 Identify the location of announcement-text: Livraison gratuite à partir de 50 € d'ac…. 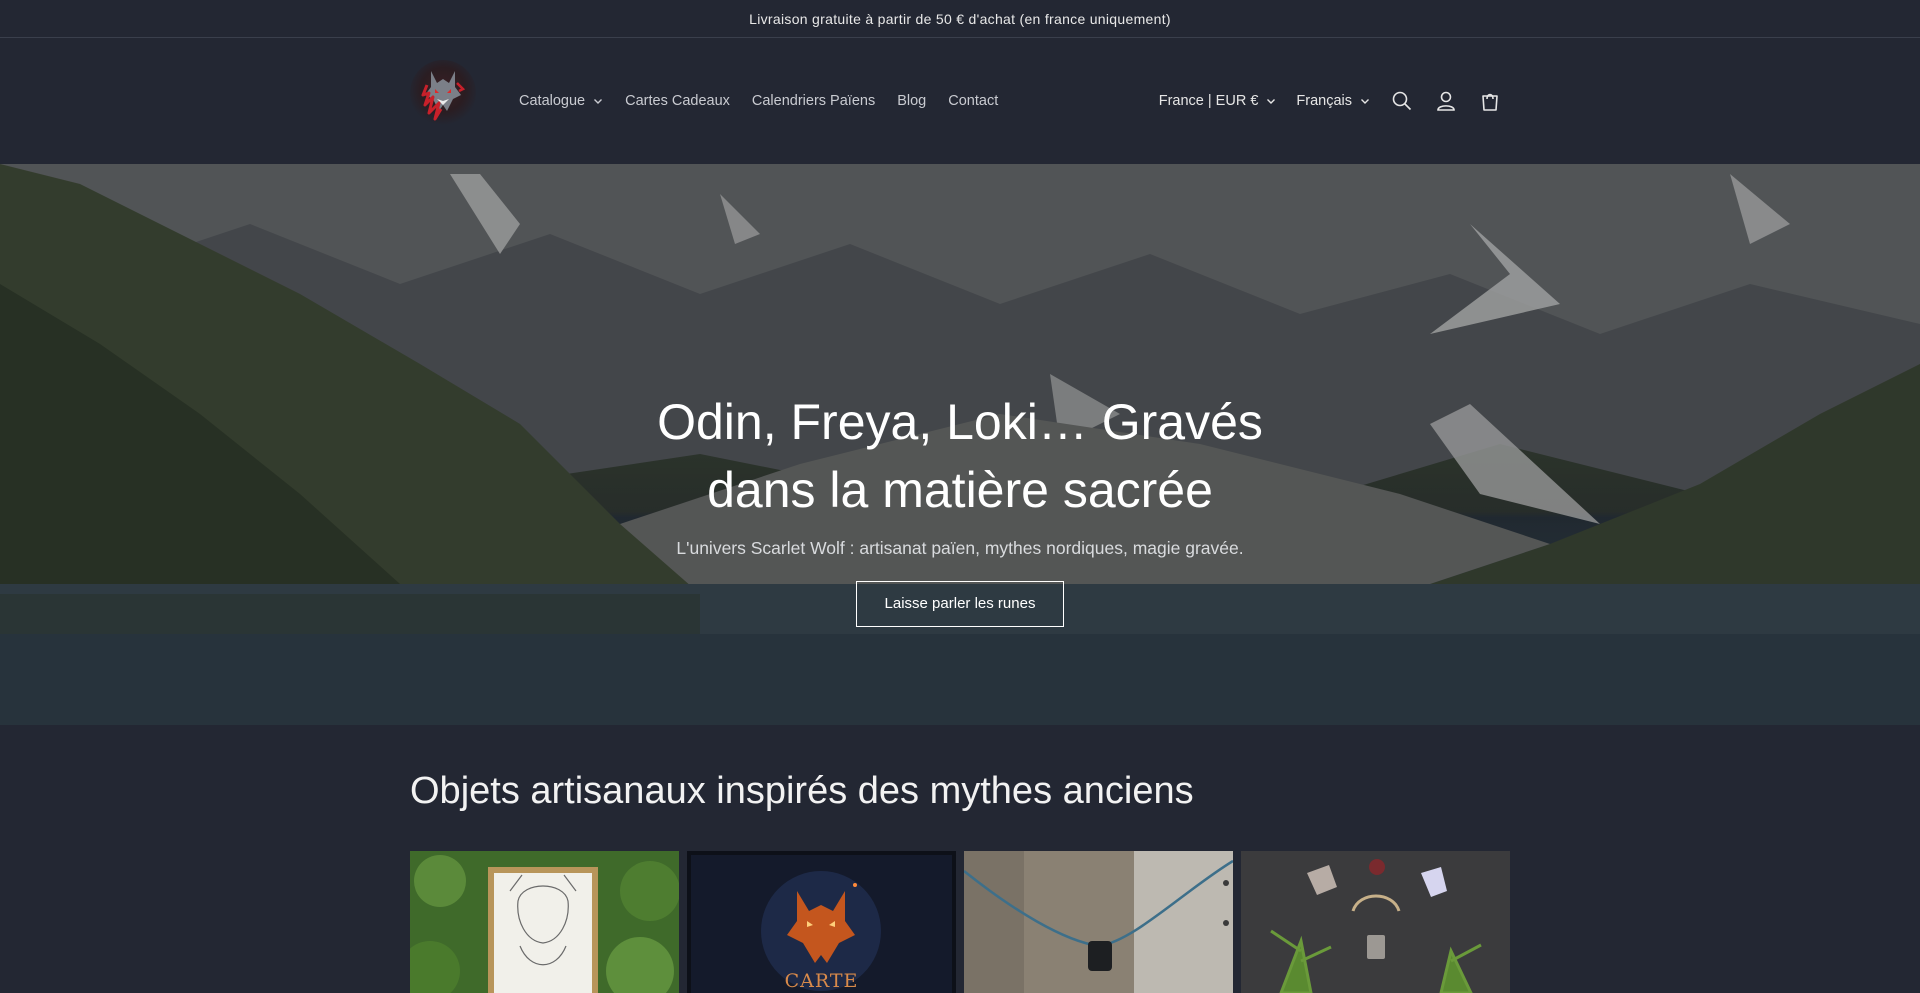
(960, 18).